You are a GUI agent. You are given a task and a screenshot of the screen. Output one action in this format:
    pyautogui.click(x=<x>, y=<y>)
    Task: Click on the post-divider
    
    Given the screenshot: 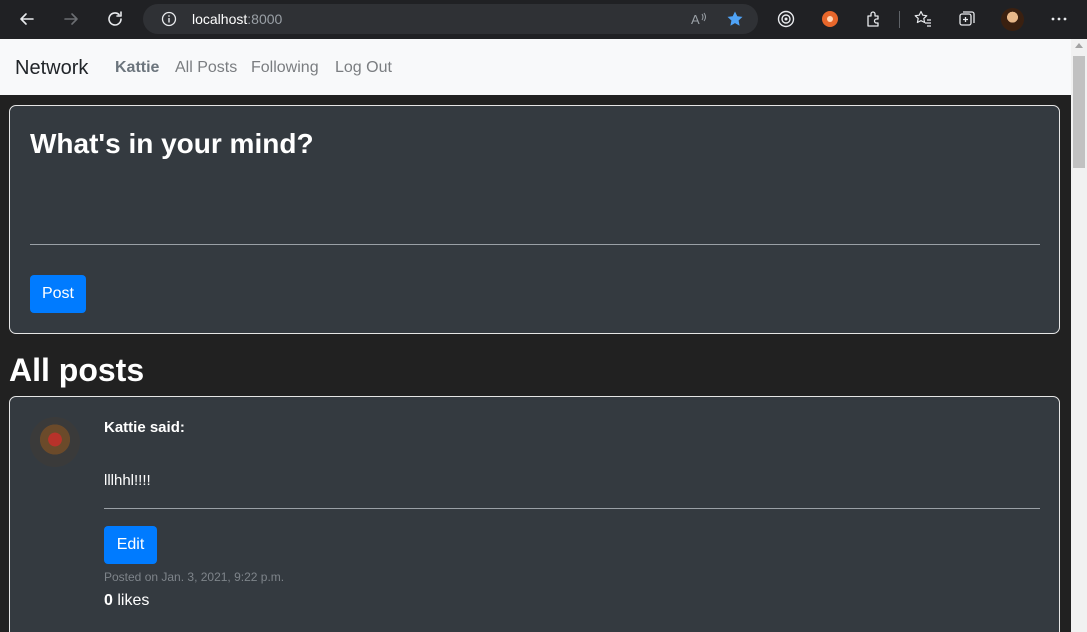 What is the action you would take?
    pyautogui.click(x=572, y=508)
    